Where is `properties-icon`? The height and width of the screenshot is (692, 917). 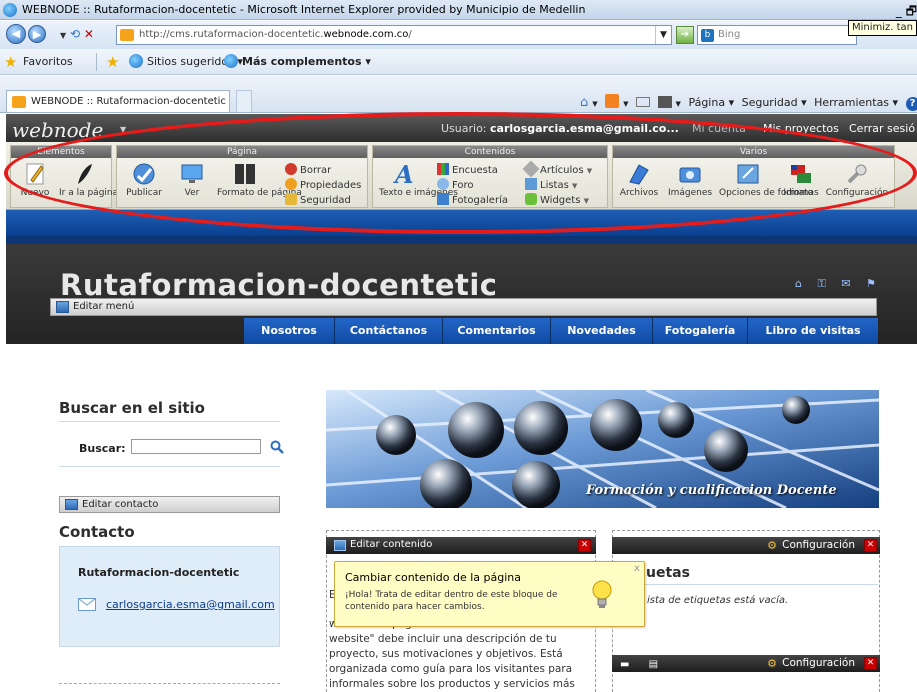 properties-icon is located at coordinates (291, 184).